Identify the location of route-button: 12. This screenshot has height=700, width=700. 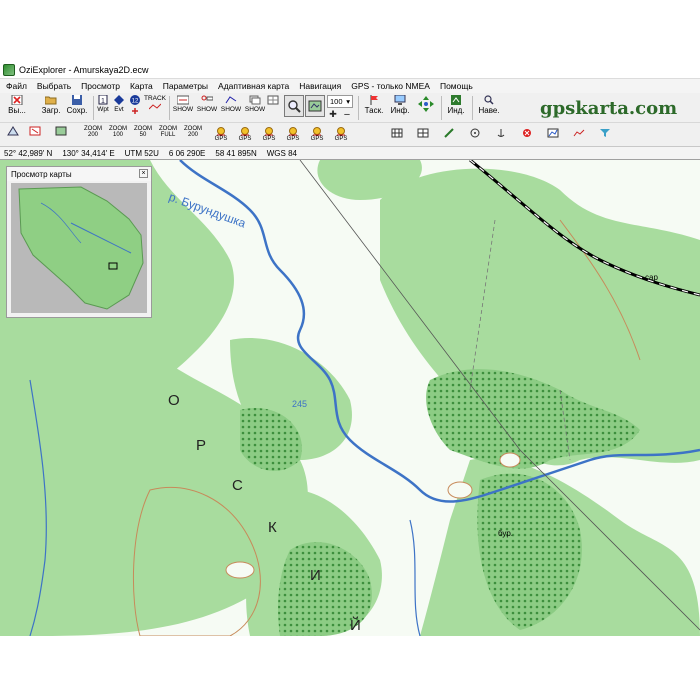
(135, 106).